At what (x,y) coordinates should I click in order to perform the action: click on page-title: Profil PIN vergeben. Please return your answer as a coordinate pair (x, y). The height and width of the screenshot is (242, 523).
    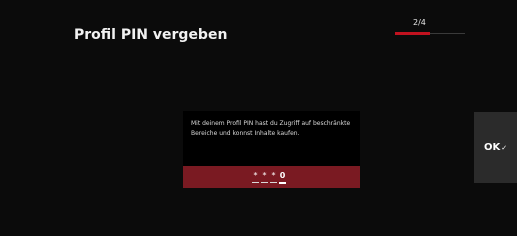
    Looking at the image, I should click on (151, 35).